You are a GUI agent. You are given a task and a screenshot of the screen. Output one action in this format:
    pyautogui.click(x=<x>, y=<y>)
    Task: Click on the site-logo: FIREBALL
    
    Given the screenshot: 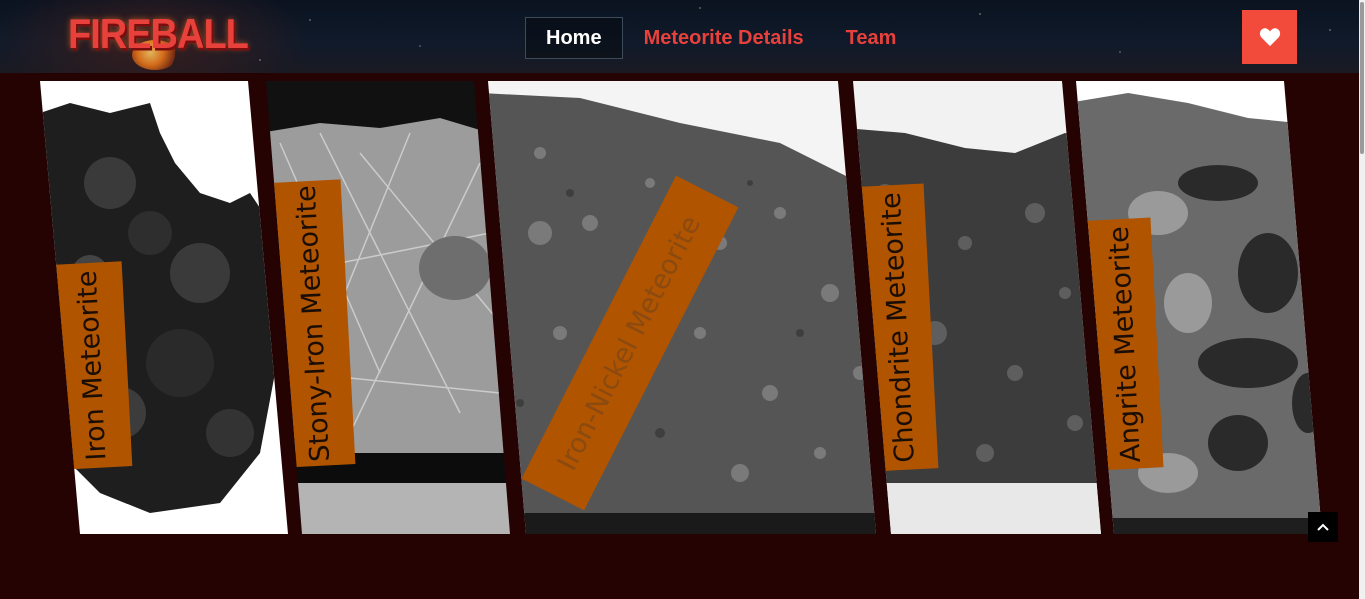 What is the action you would take?
    pyautogui.click(x=158, y=35)
    